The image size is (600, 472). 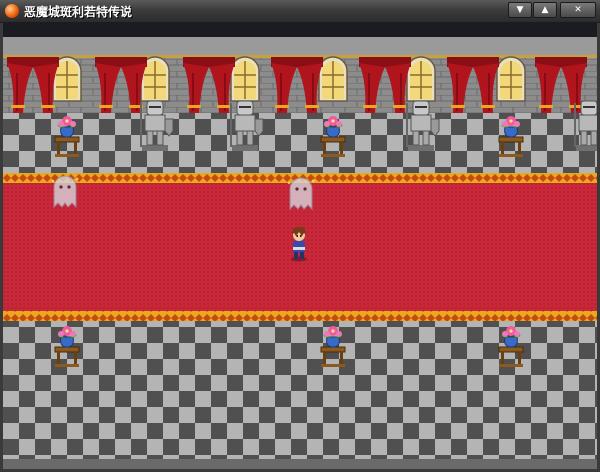 What do you see at coordinates (12, 11) in the screenshot?
I see `app-icon` at bounding box center [12, 11].